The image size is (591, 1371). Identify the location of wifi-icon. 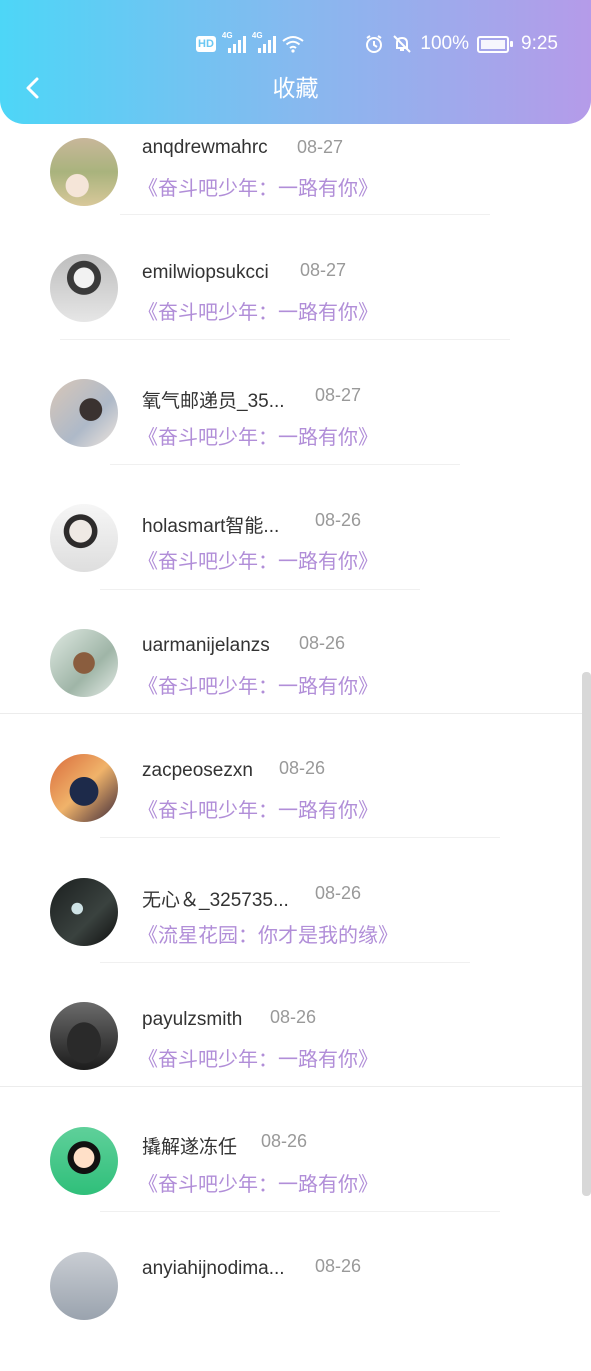
(293, 44).